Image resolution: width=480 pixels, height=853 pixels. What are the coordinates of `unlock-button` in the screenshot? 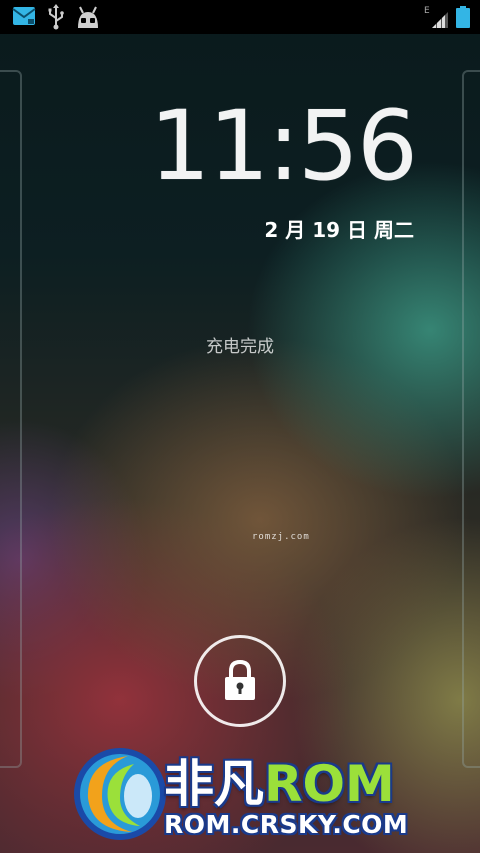 It's located at (240, 681).